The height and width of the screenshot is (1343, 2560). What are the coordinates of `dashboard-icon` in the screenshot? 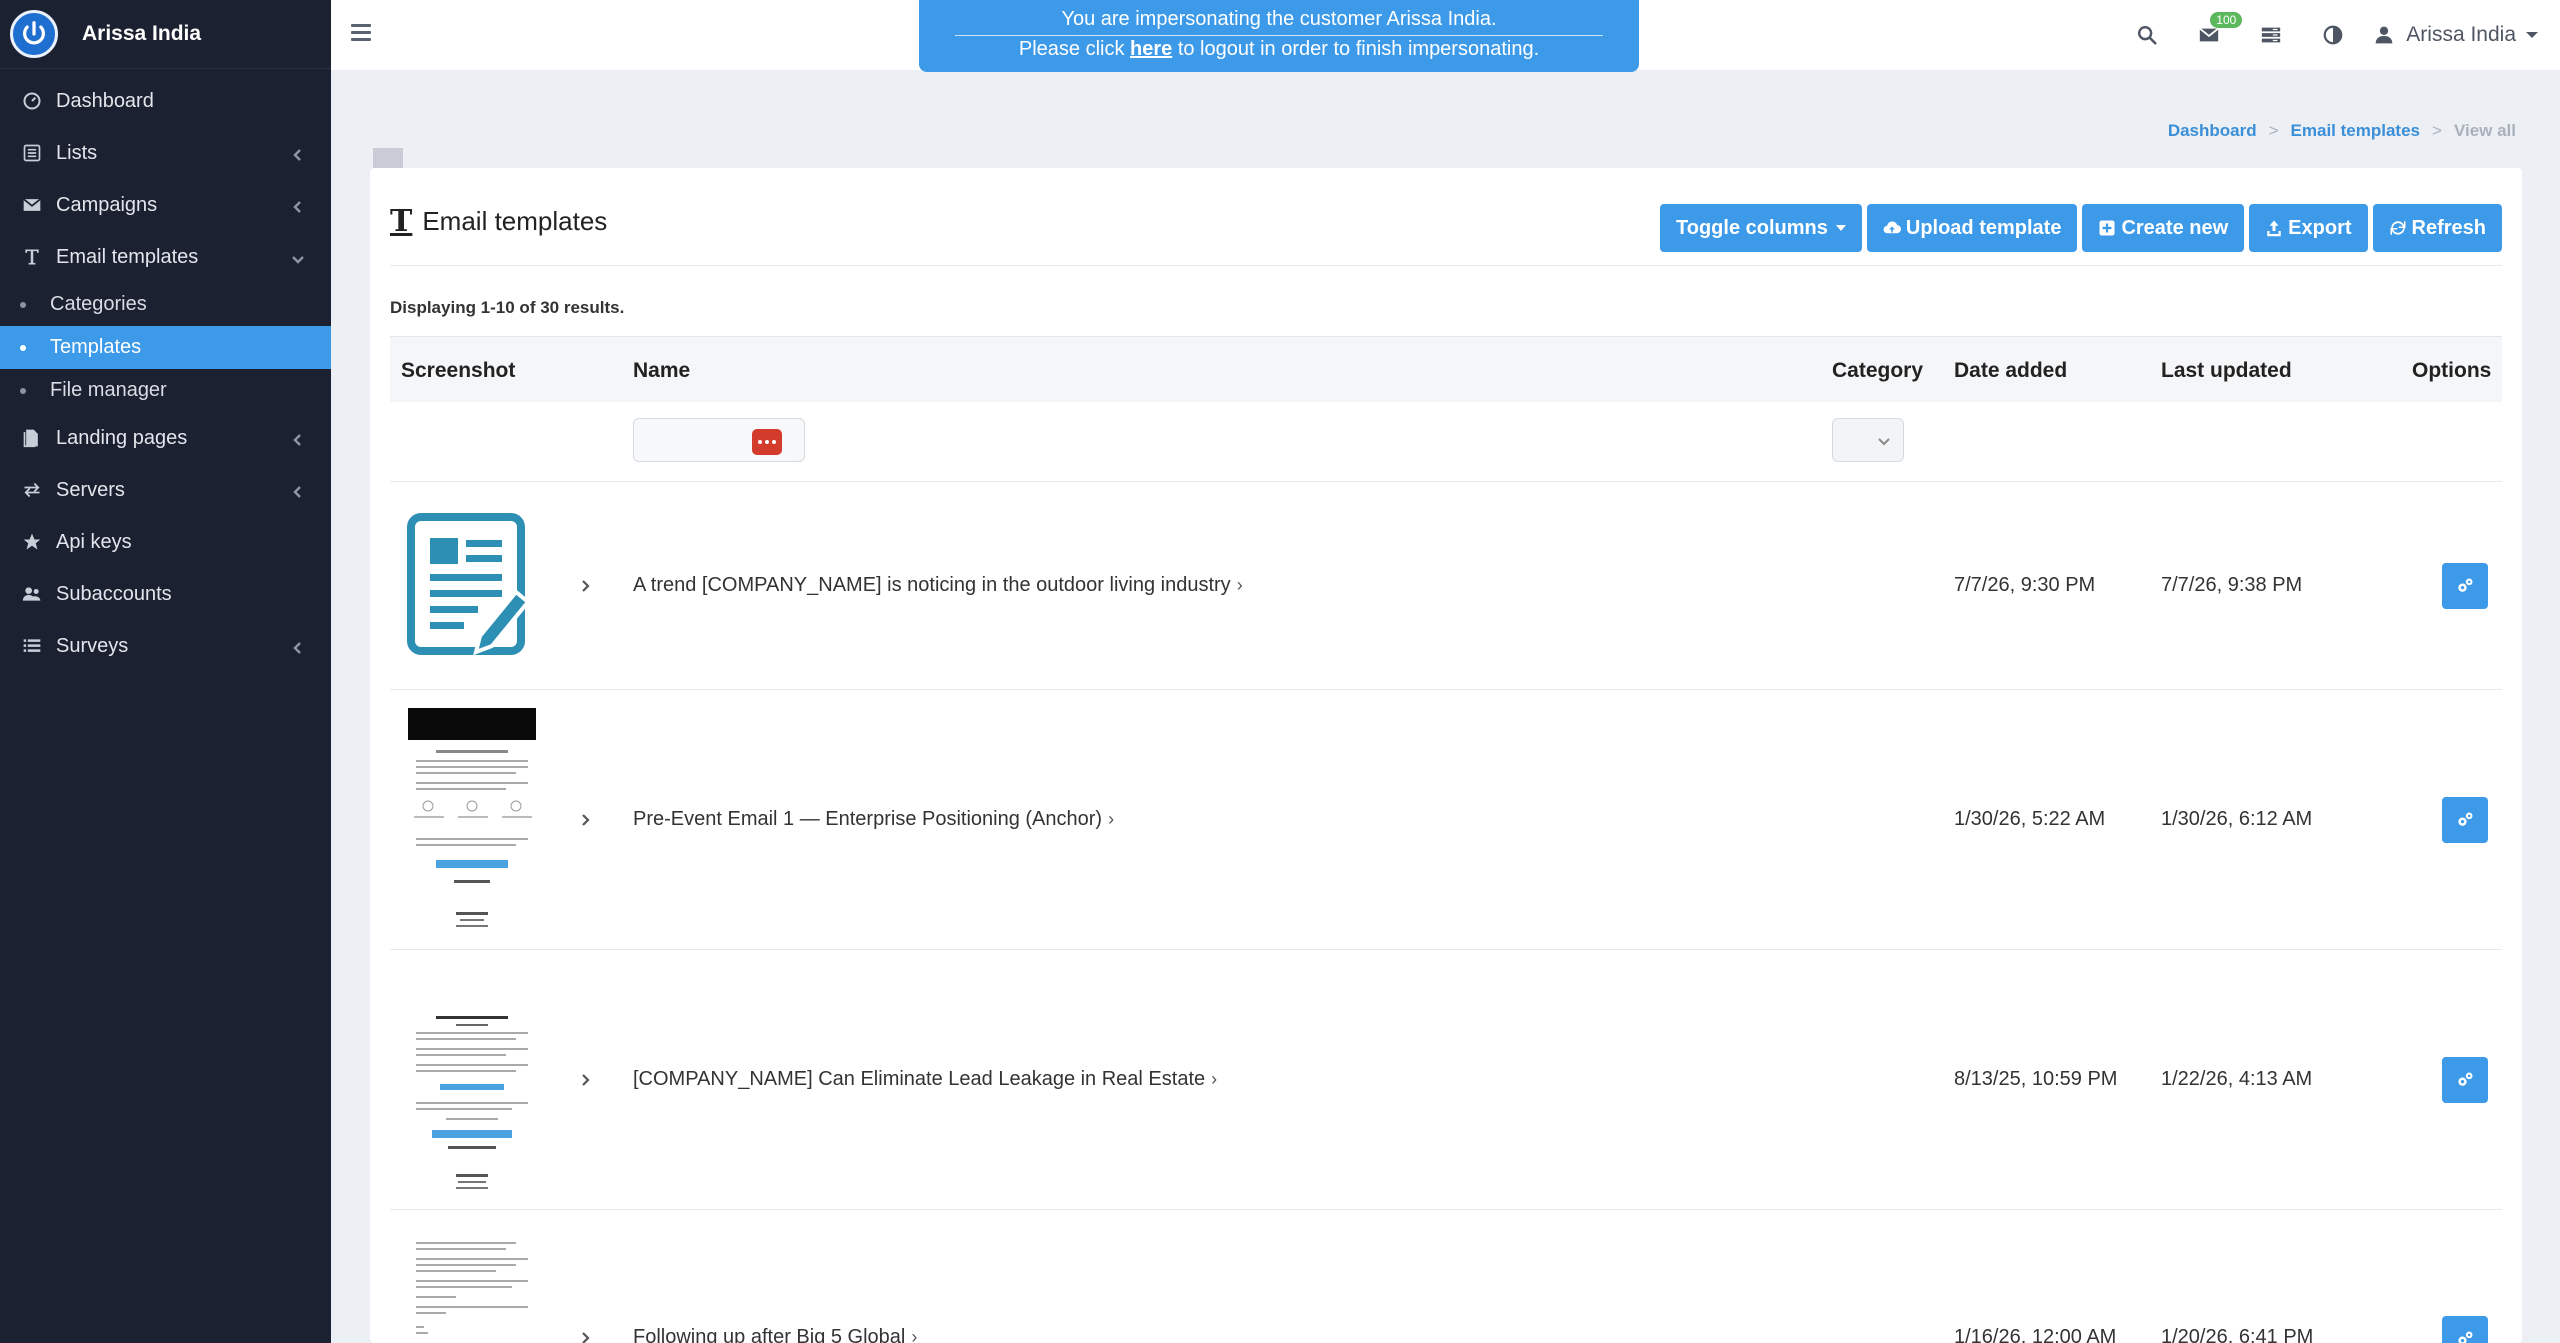 It's located at (32, 101).